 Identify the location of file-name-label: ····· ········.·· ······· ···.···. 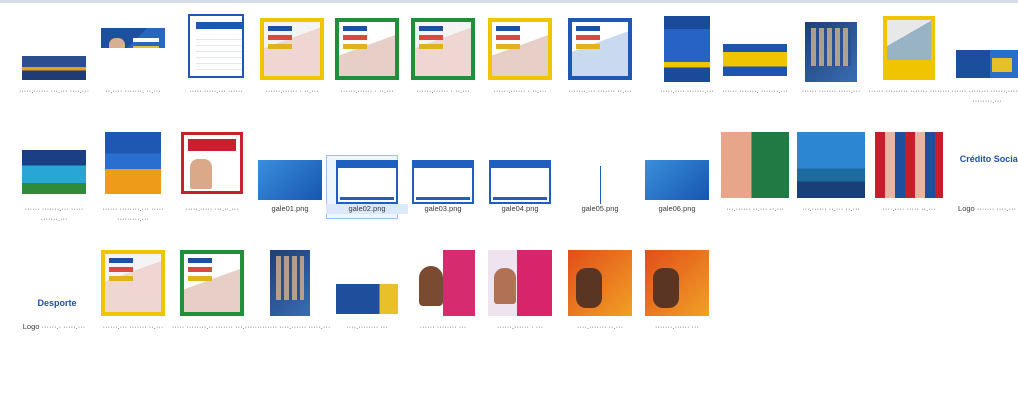
(212, 326).